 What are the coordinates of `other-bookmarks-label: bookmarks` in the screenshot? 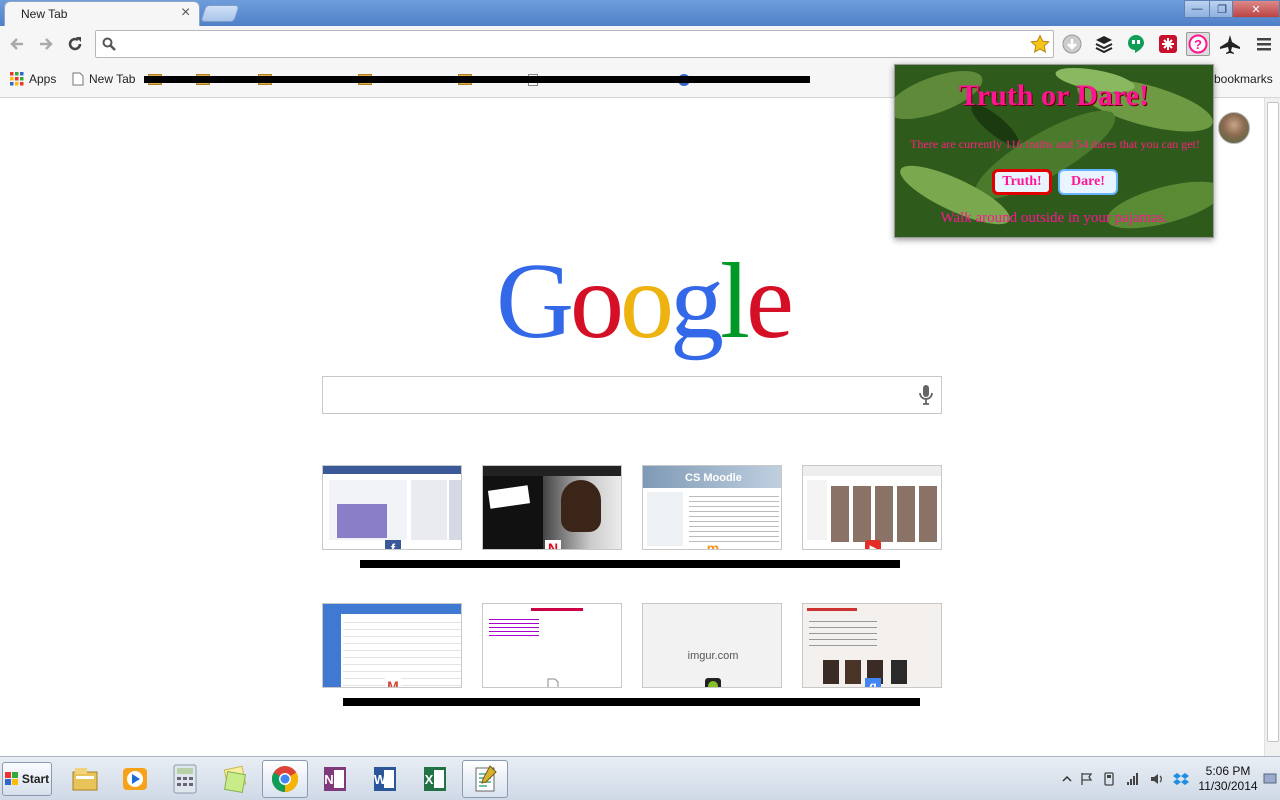 It's located at (1243, 79).